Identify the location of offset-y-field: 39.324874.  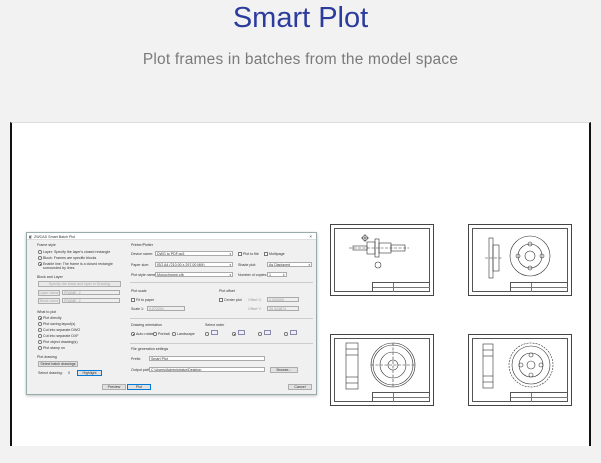
(283, 308).